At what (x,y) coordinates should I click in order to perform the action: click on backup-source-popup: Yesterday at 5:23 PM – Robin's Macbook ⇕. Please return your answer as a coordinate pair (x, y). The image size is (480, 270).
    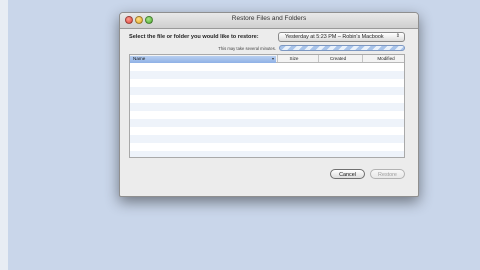
    Looking at the image, I should click on (341, 37).